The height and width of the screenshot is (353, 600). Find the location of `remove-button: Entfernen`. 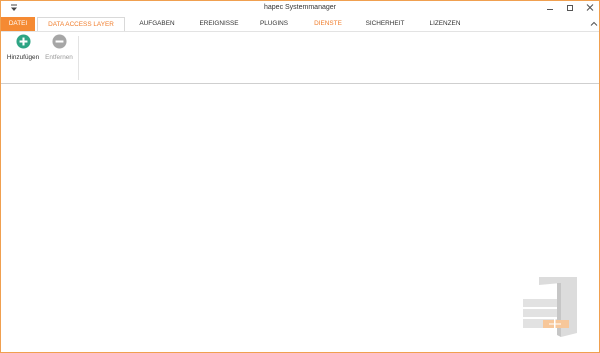

remove-button: Entfernen is located at coordinates (59, 47).